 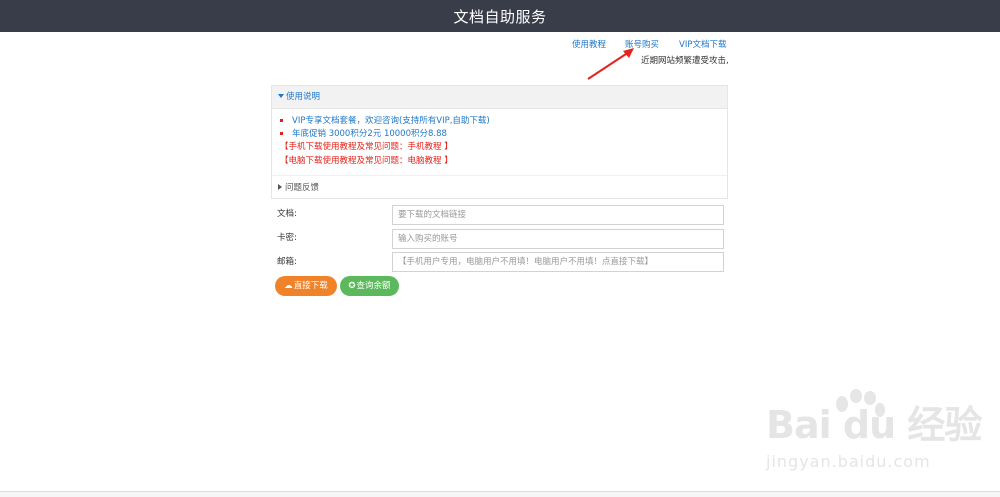 I want to click on cloud-download-icon: ☁, so click(x=288, y=286).